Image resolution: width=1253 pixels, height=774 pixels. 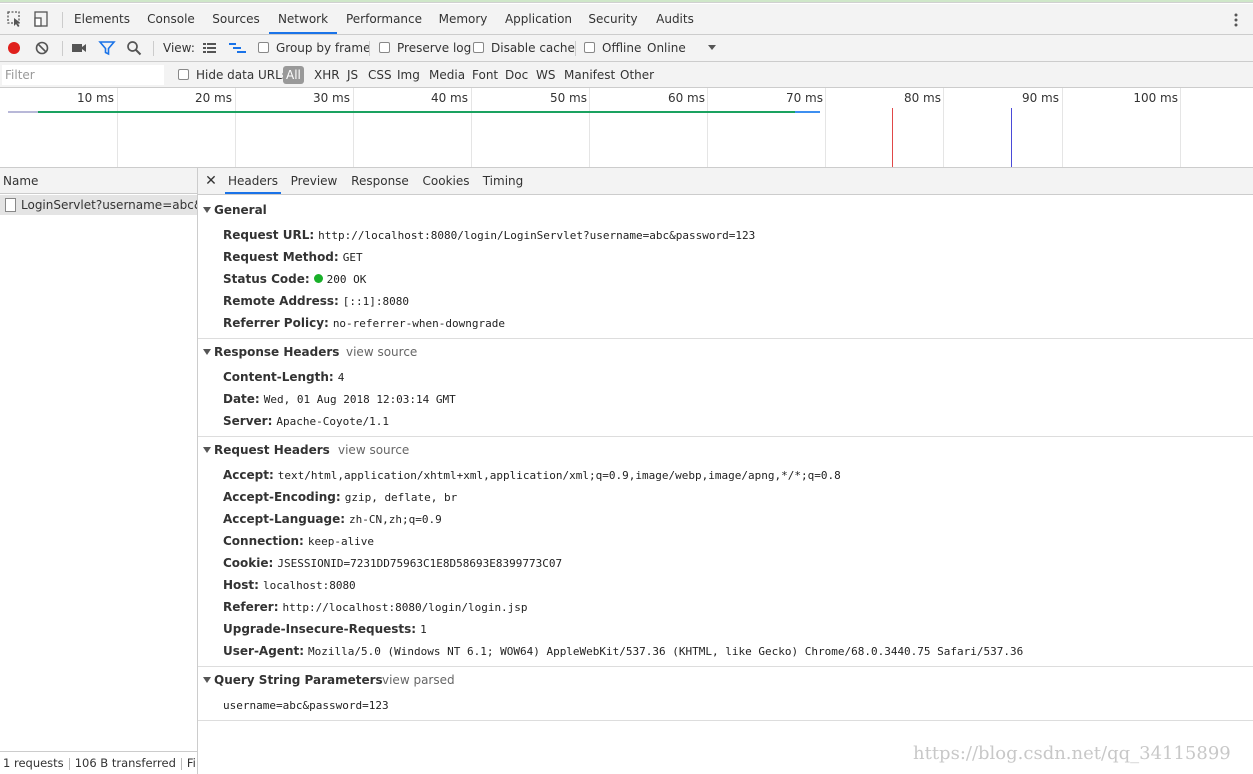 What do you see at coordinates (289, 585) in the screenshot?
I see `header-row: Host: localhost:8080` at bounding box center [289, 585].